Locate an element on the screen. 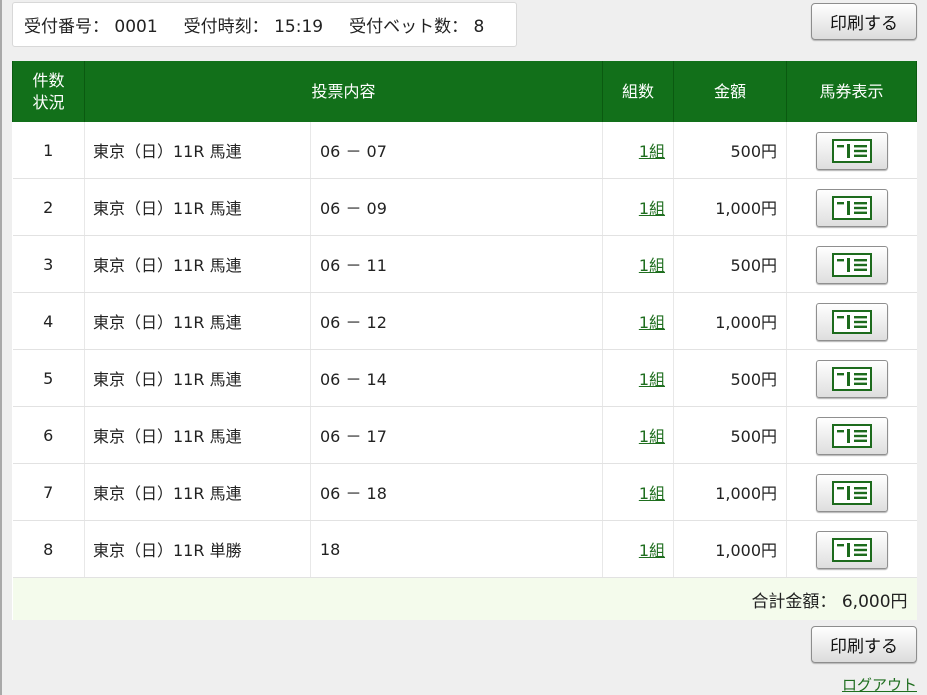 Image resolution: width=927 pixels, height=695 pixels. header-content: 投票内容 is located at coordinates (343, 91).